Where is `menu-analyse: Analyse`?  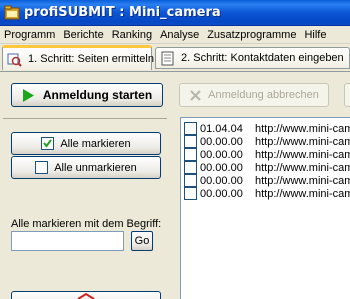
menu-analyse: Analyse is located at coordinates (179, 35).